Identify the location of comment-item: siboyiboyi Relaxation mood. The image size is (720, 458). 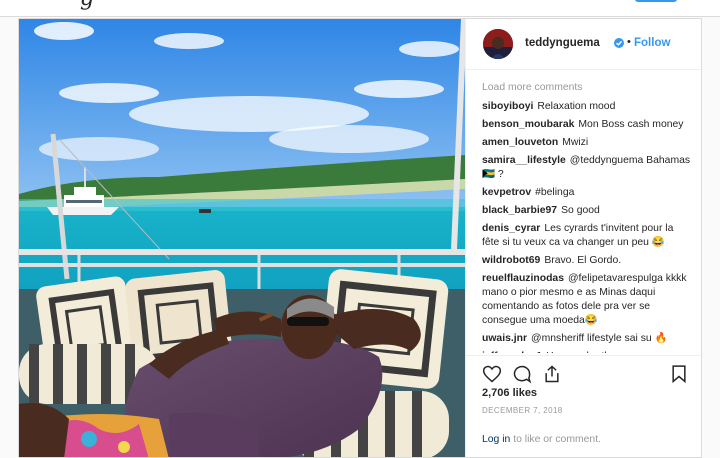
(587, 107).